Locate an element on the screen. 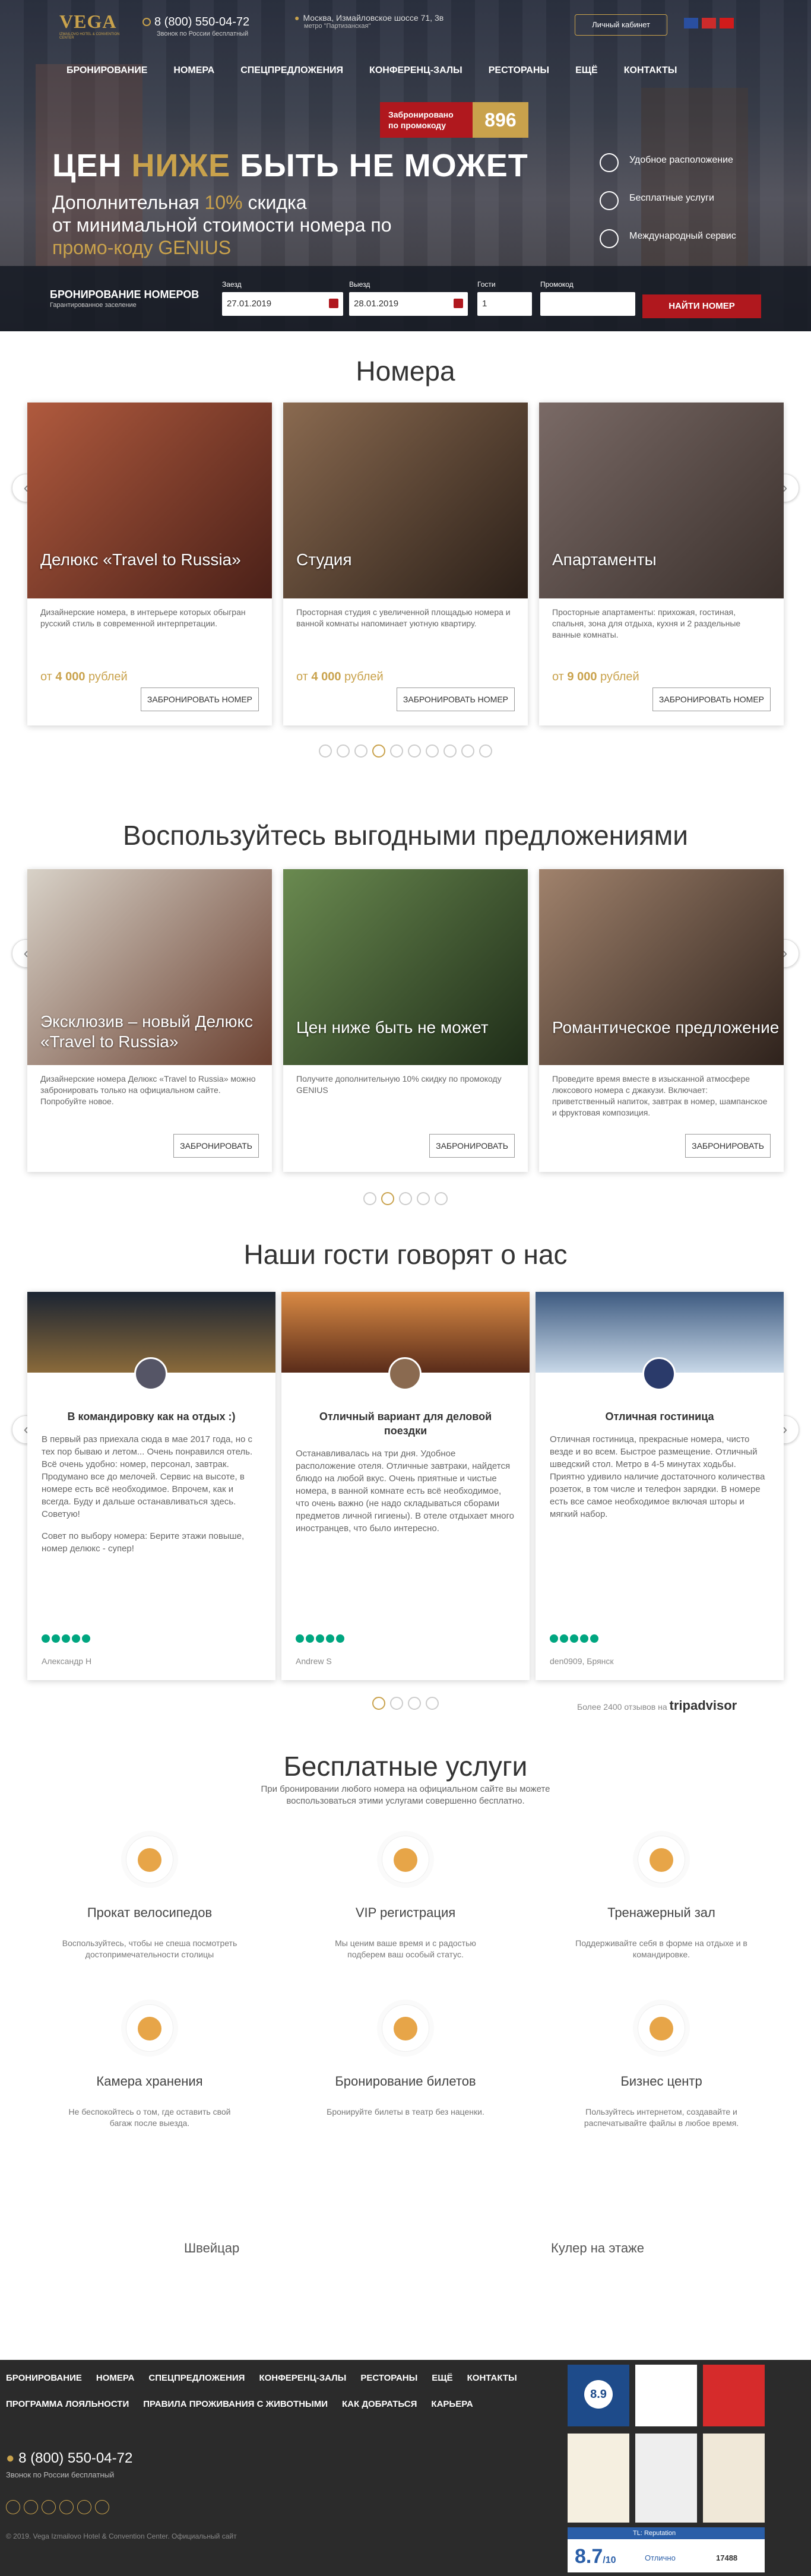 Image resolution: width=811 pixels, height=2576 pixels. twitter-icon is located at coordinates (31, 2507).